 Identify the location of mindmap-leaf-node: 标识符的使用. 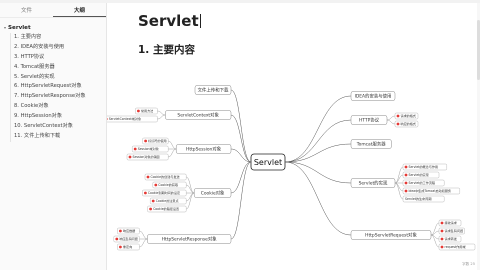
(155, 141).